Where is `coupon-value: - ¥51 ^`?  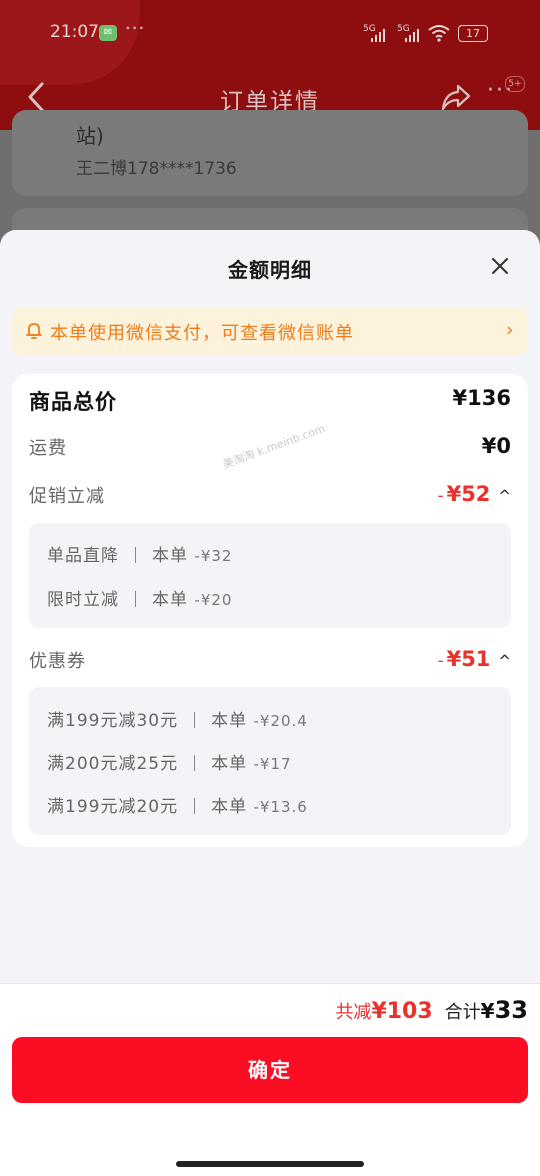
coupon-value: - ¥51 ^ is located at coordinates (474, 659).